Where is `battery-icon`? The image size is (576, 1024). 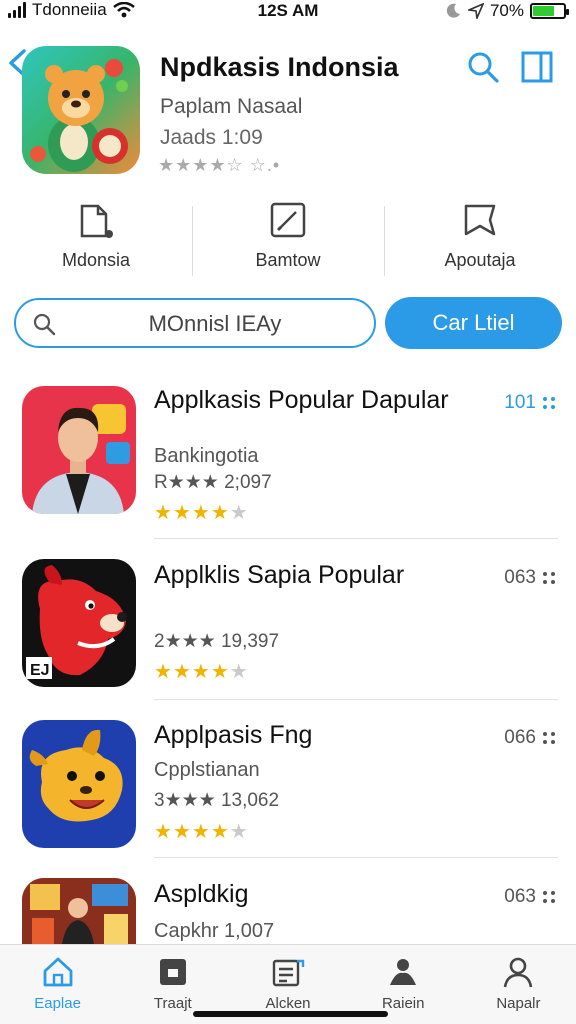 battery-icon is located at coordinates (549, 11).